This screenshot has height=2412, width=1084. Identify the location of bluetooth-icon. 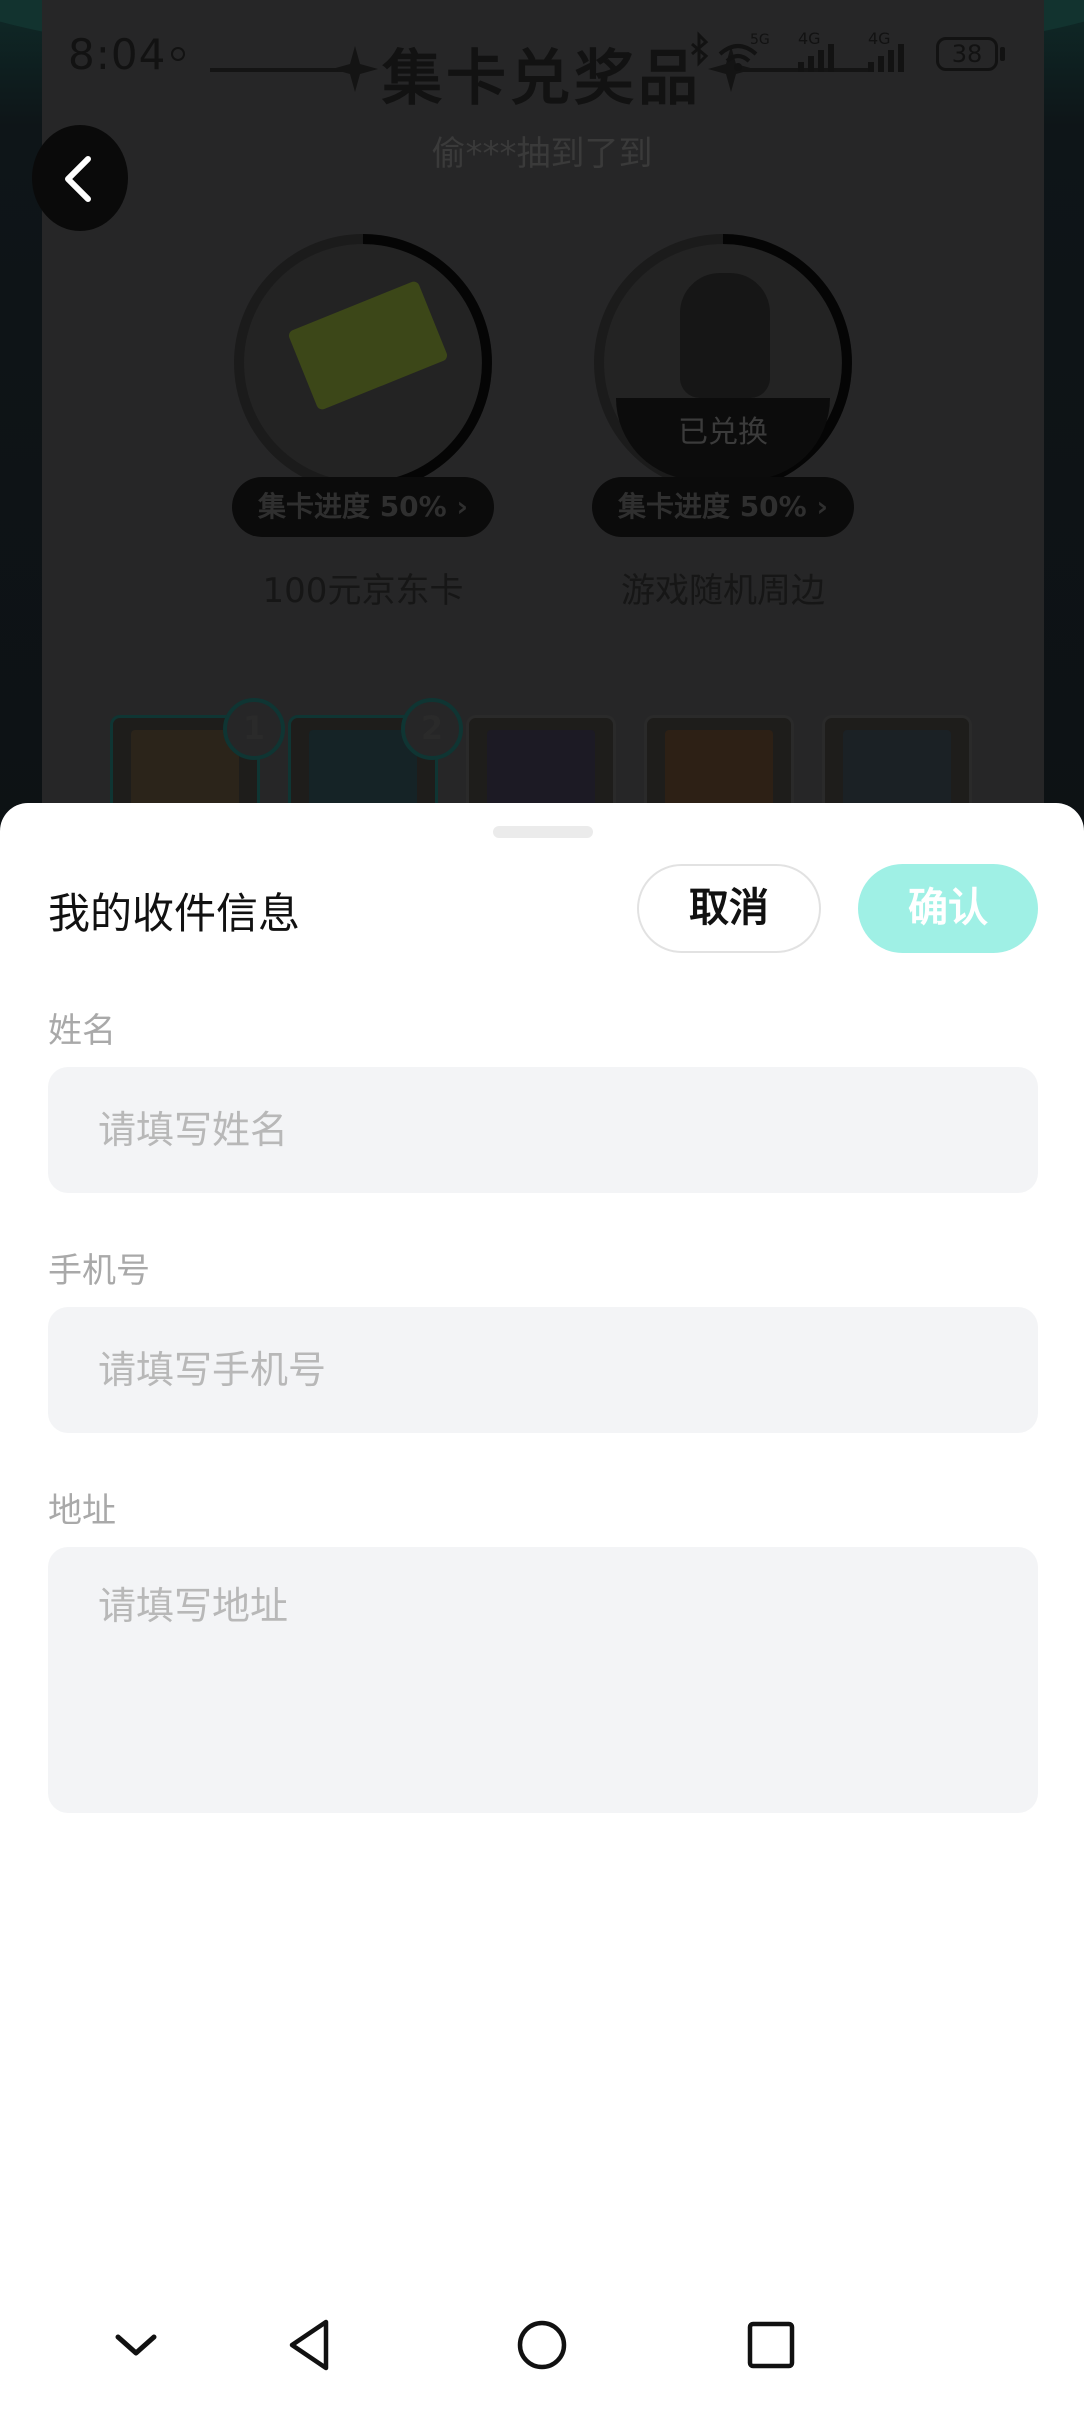
(700, 49).